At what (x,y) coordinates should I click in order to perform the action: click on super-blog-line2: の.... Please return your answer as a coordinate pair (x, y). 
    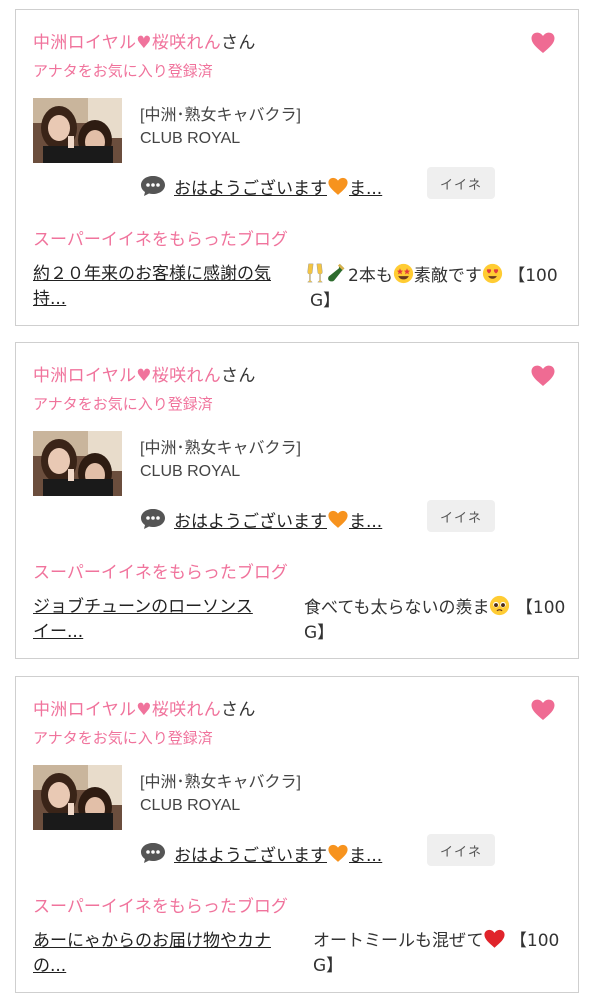
    Looking at the image, I should click on (50, 966).